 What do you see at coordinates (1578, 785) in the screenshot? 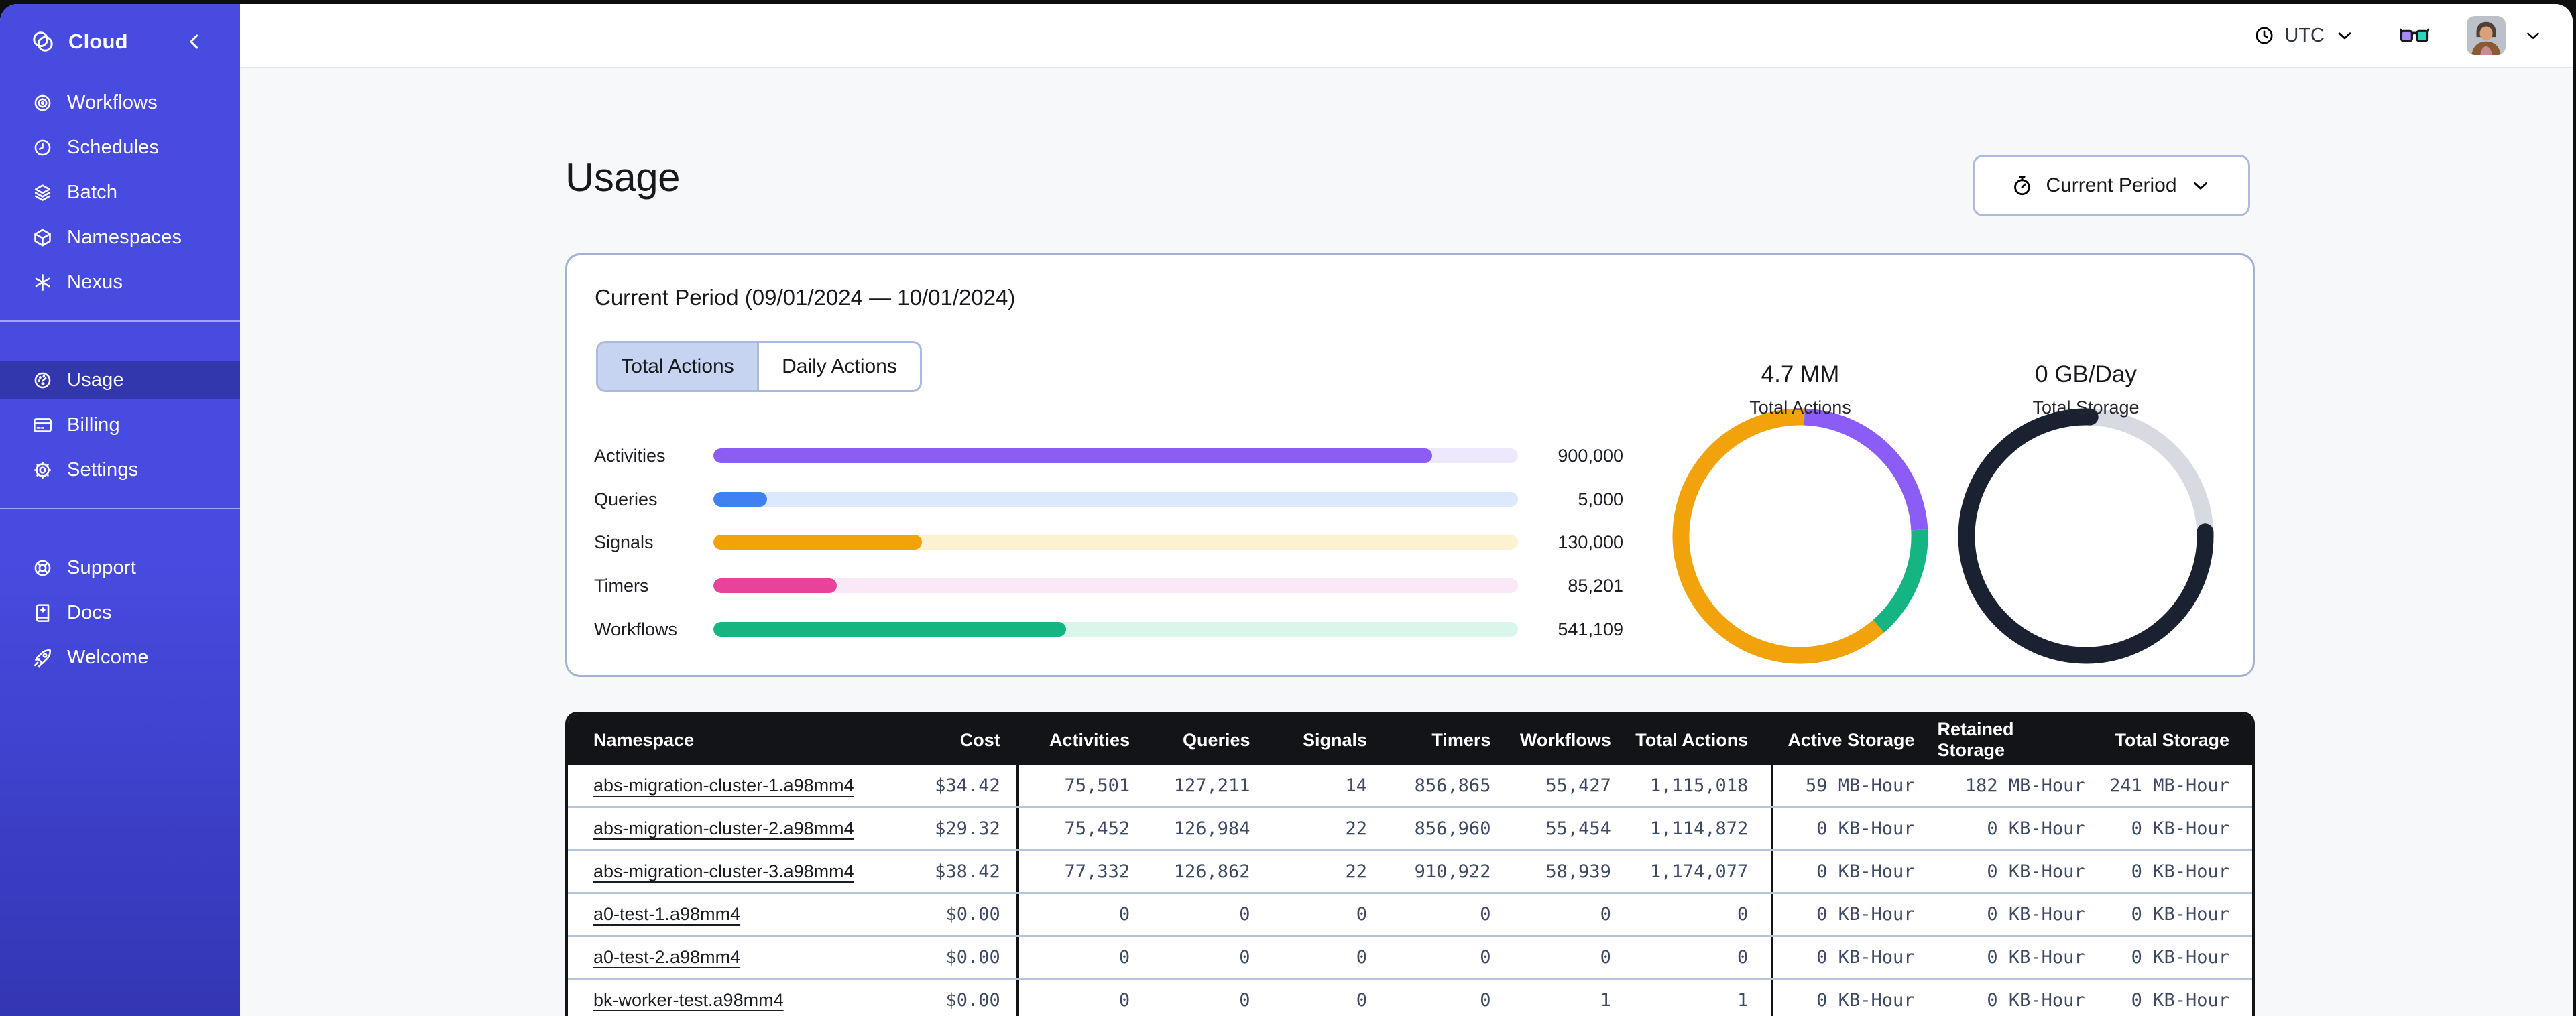
I see `cell-wf: 55,427` at bounding box center [1578, 785].